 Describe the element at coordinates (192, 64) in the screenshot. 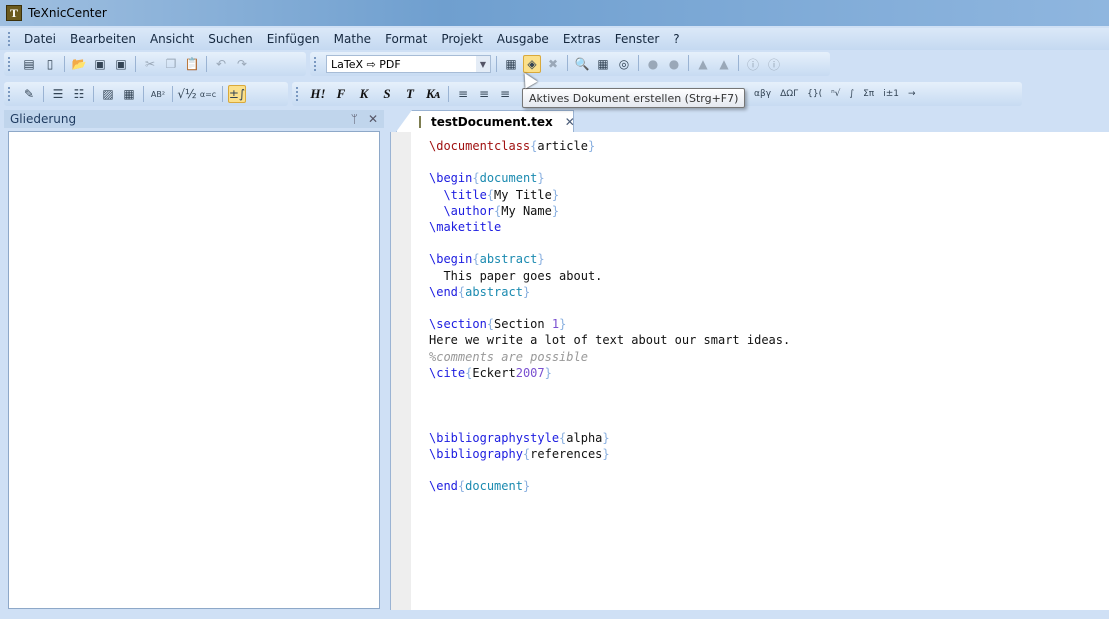

I see `paste-icon: 📋` at that location.